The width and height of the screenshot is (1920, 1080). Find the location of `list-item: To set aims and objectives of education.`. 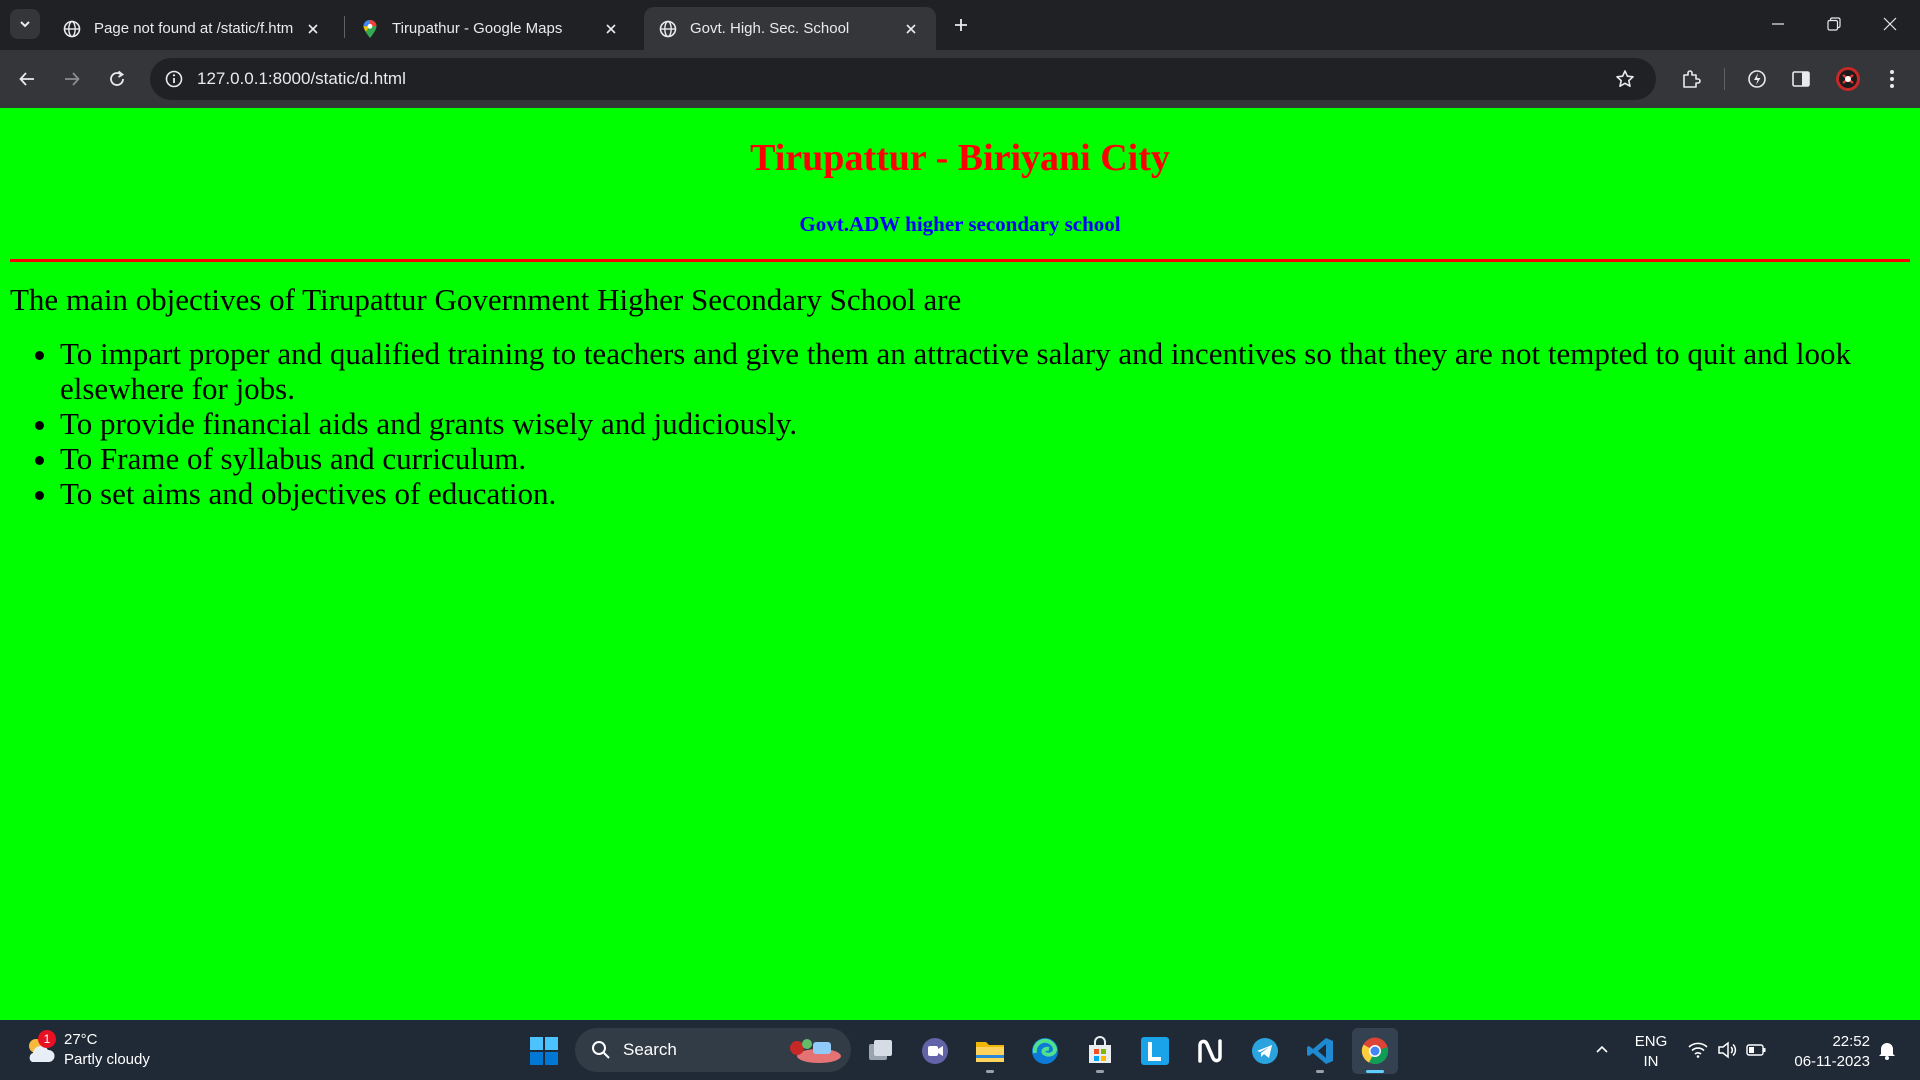

list-item: To set aims and objectives of education. is located at coordinates (970, 493).